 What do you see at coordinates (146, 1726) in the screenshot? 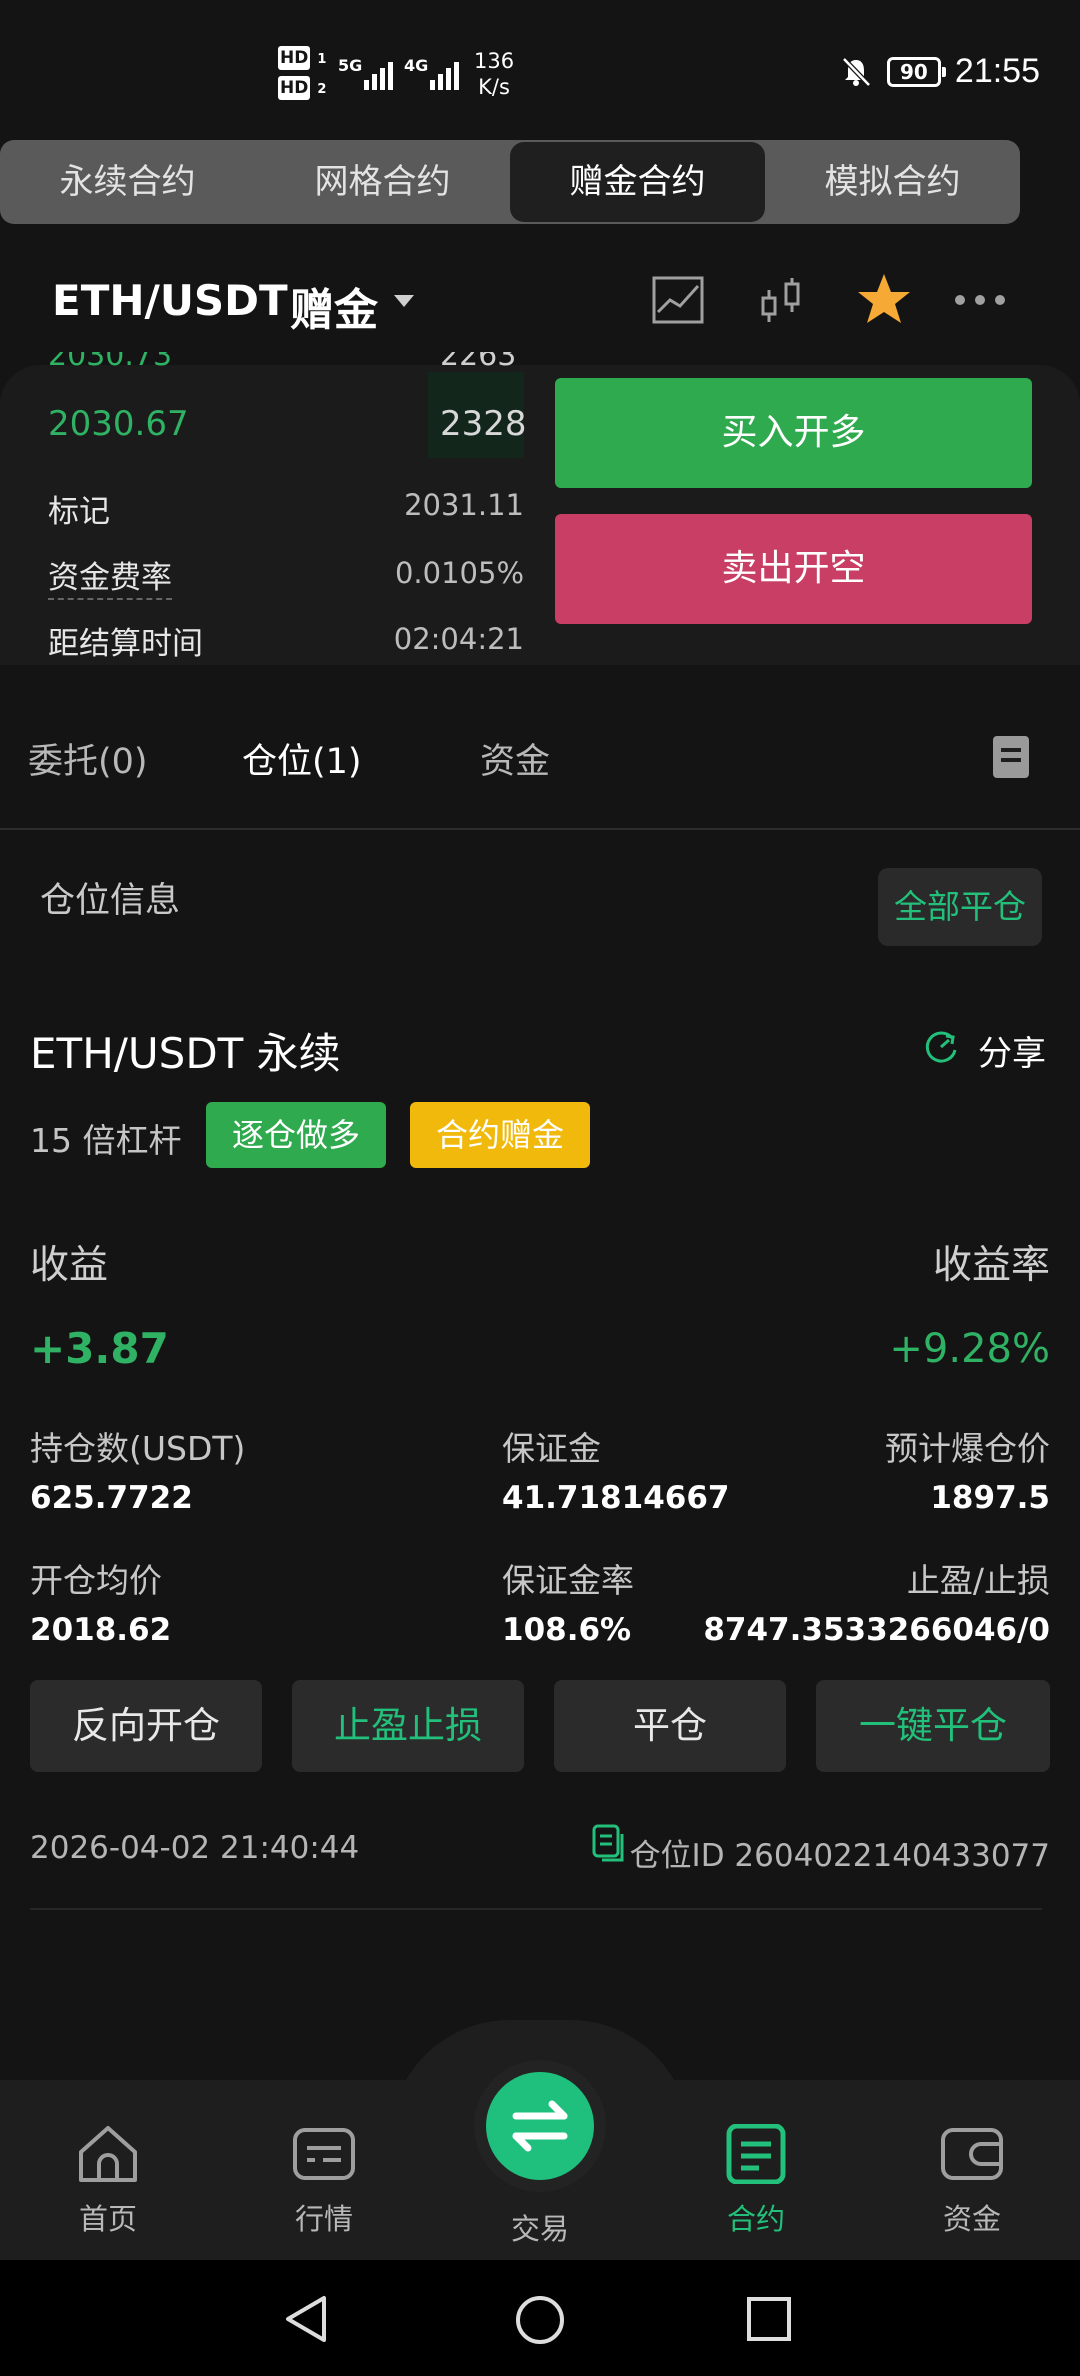
I see `reverse-position-button: 反向开仓` at bounding box center [146, 1726].